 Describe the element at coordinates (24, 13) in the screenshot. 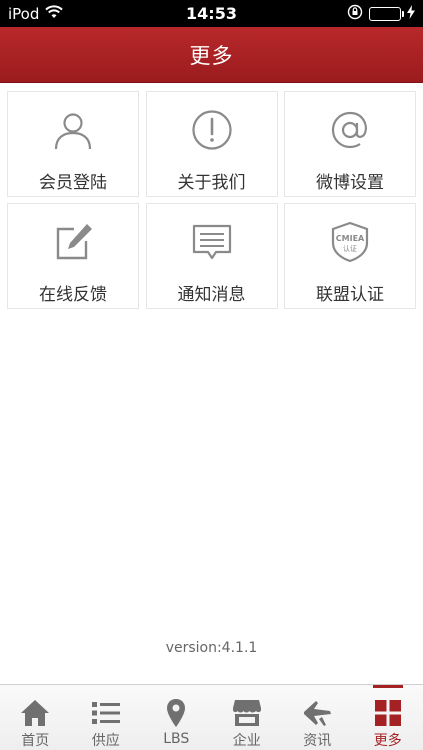

I see `carrier-label: iPod` at that location.